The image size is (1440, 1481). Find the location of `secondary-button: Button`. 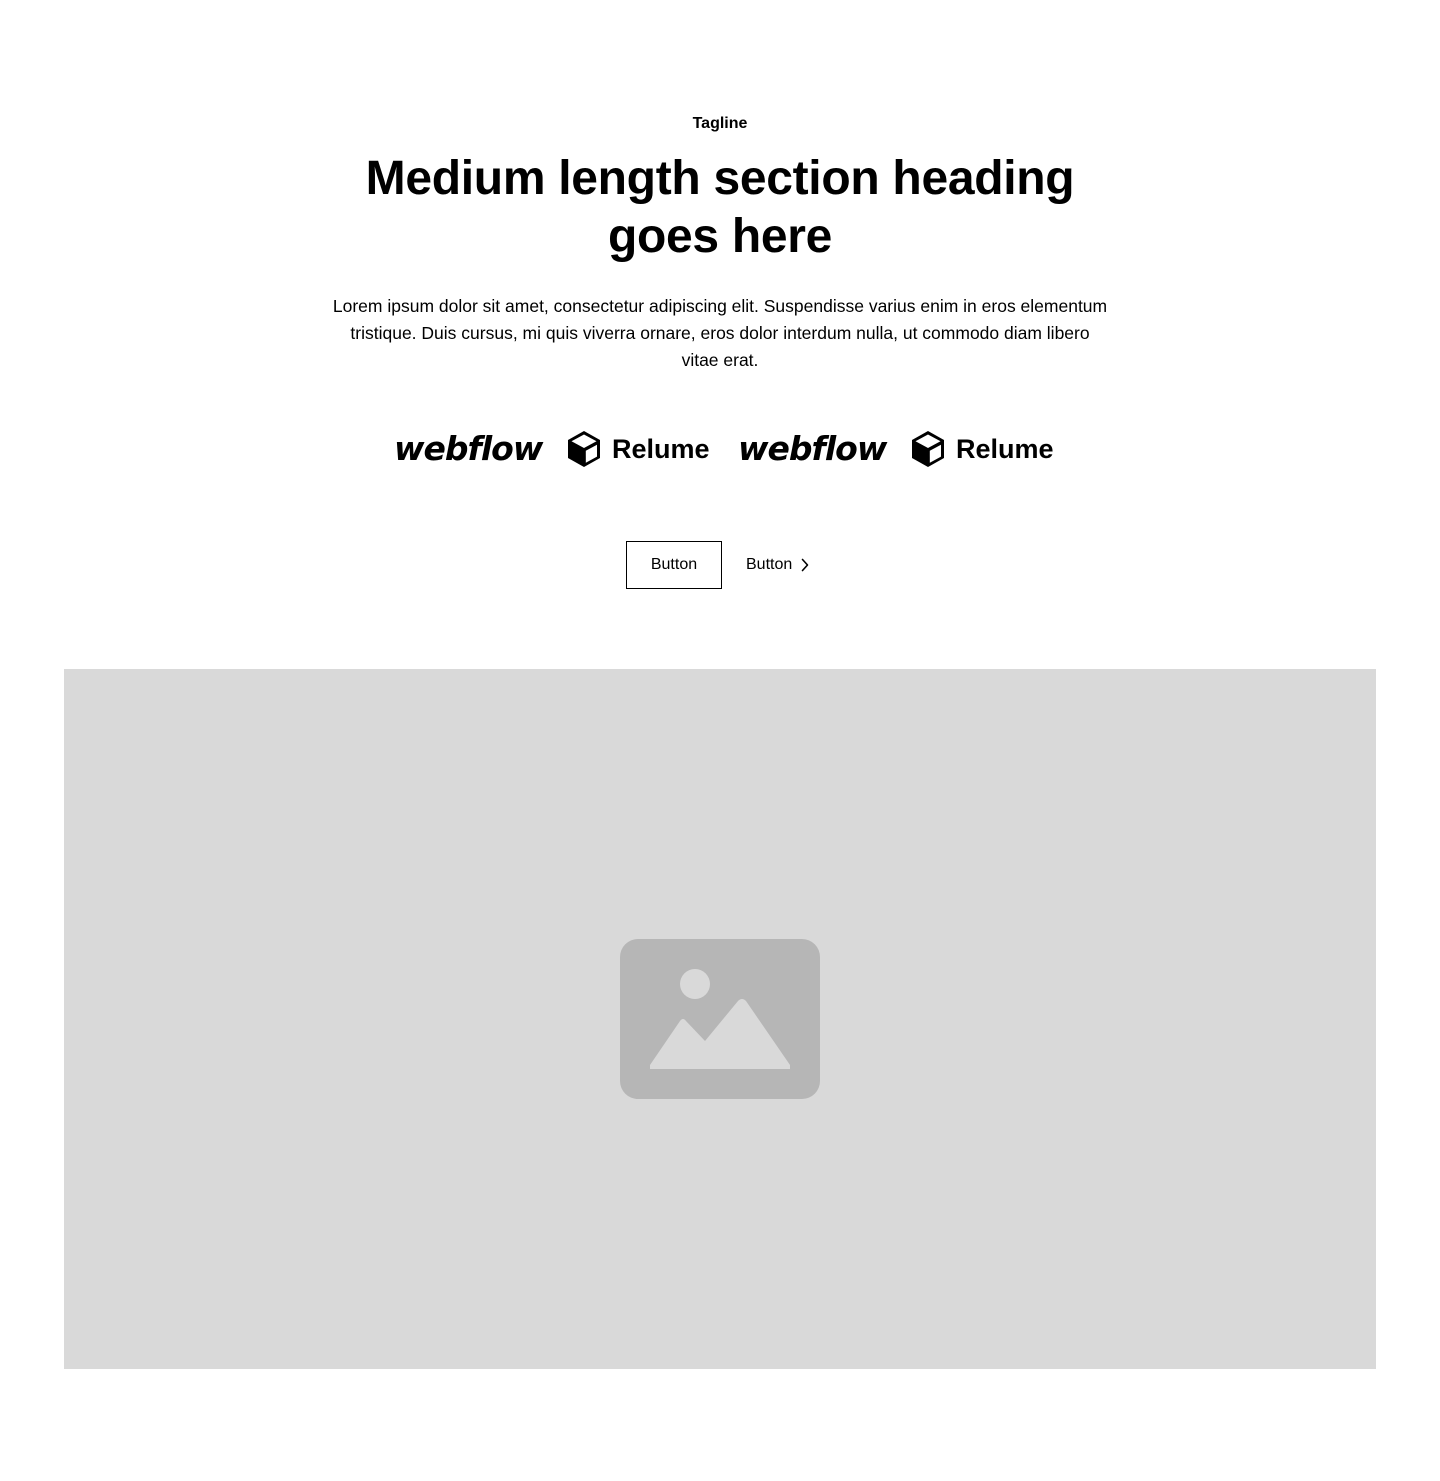

secondary-button: Button is located at coordinates (674, 565).